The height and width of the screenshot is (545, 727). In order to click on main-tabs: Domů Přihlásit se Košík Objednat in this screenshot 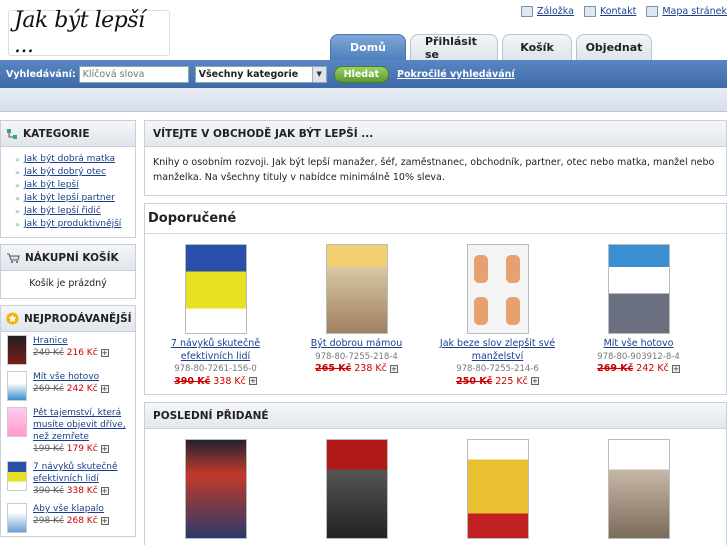, I will do `click(491, 47)`.